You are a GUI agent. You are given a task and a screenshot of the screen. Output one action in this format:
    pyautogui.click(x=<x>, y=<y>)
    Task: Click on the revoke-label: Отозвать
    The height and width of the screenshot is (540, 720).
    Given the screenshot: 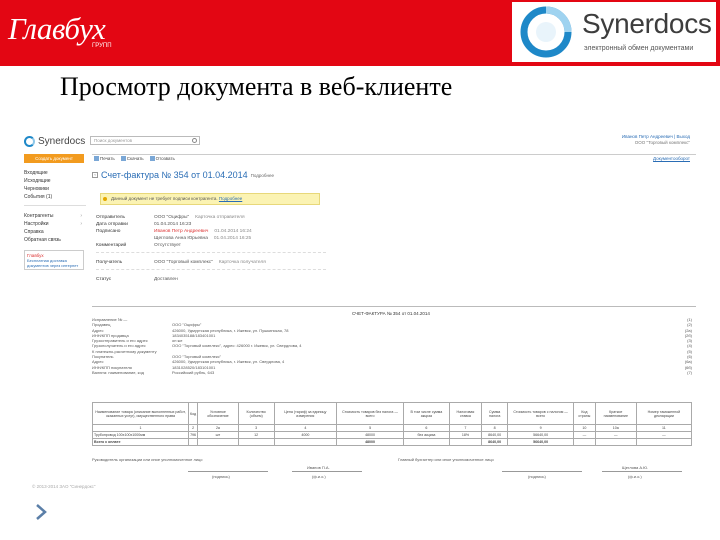 What is the action you would take?
    pyautogui.click(x=165, y=158)
    